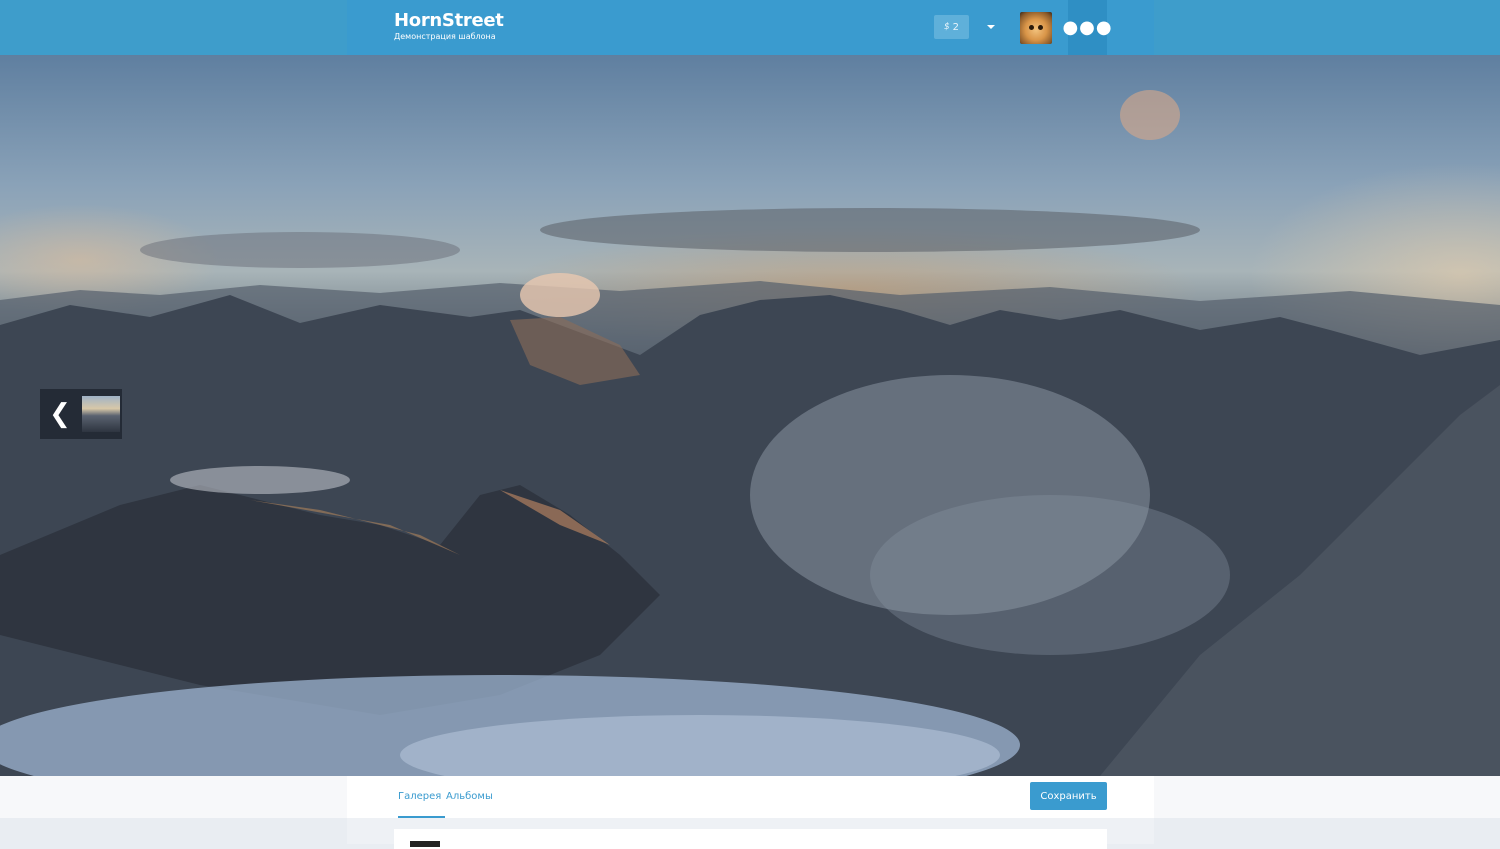 The height and width of the screenshot is (849, 1500). Describe the element at coordinates (445, 36) in the screenshot. I see `logo-subtitle: Демонстрация шаблона` at that location.